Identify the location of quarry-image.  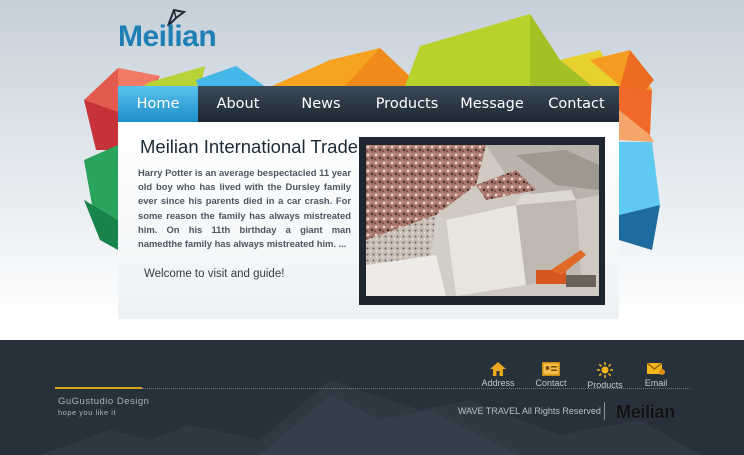
(482, 220).